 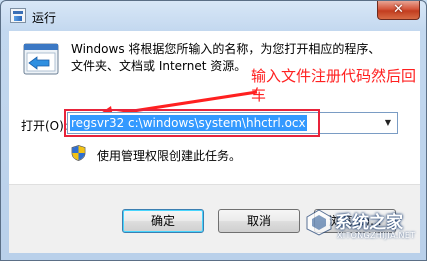 I want to click on annotation-text: 输入文件注册代码然后回车, so click(x=334, y=85).